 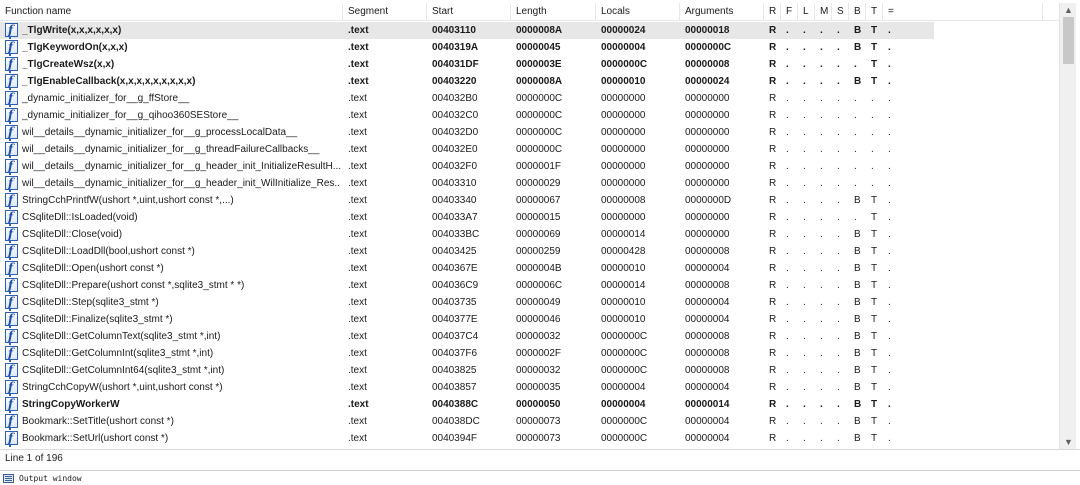 What do you see at coordinates (789, 12) in the screenshot?
I see `column-header-f: F` at bounding box center [789, 12].